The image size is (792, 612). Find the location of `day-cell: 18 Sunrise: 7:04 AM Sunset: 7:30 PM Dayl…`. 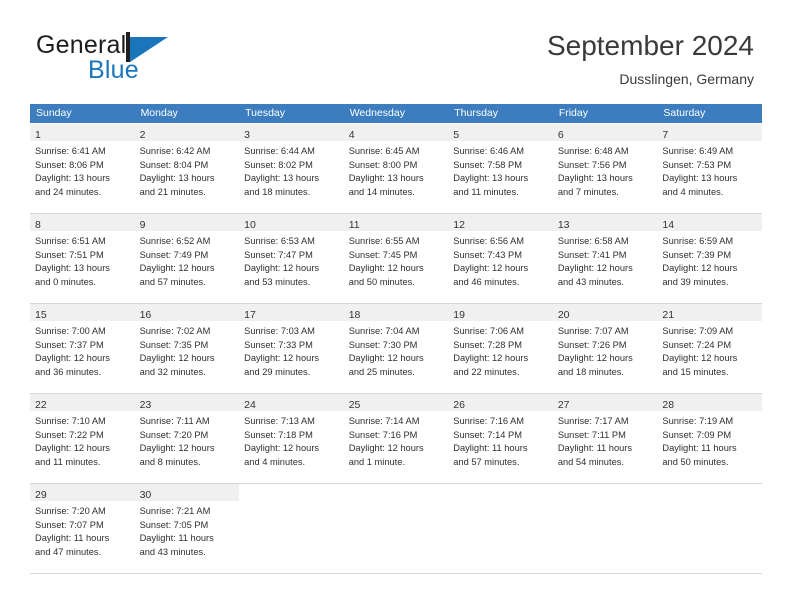

day-cell: 18 Sunrise: 7:04 AM Sunset: 7:30 PM Dayl… is located at coordinates (396, 348).